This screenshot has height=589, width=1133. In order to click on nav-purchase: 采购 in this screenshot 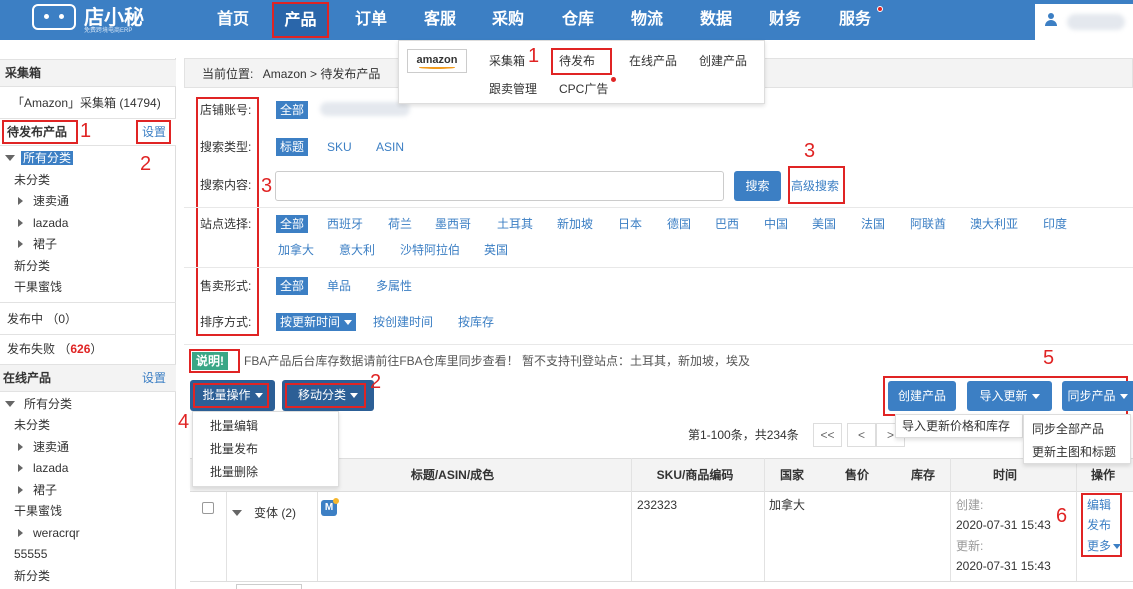, I will do `click(508, 20)`.